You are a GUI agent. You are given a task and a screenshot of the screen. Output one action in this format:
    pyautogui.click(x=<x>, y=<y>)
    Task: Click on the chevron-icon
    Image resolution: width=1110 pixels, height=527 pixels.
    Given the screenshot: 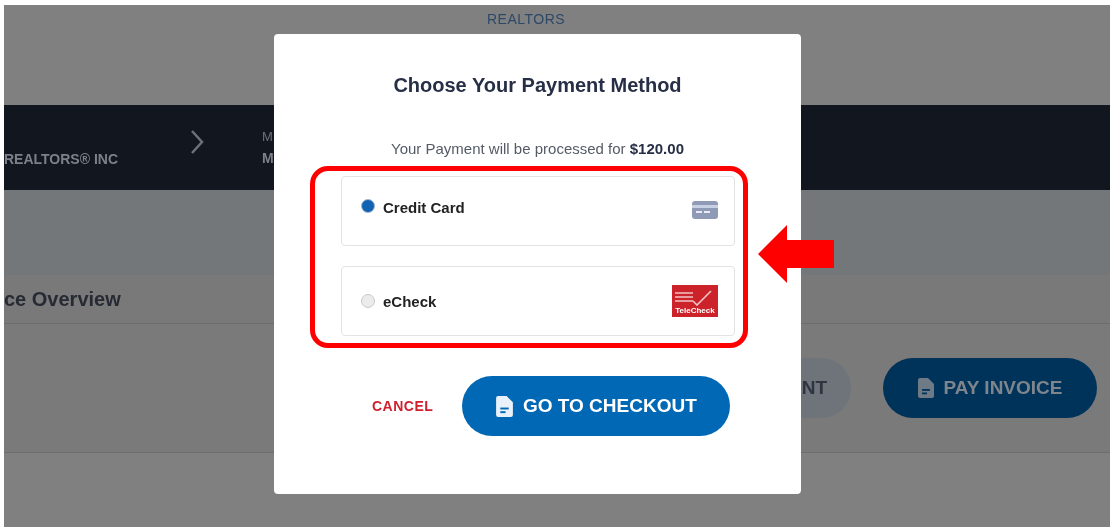 What is the action you would take?
    pyautogui.click(x=197, y=141)
    